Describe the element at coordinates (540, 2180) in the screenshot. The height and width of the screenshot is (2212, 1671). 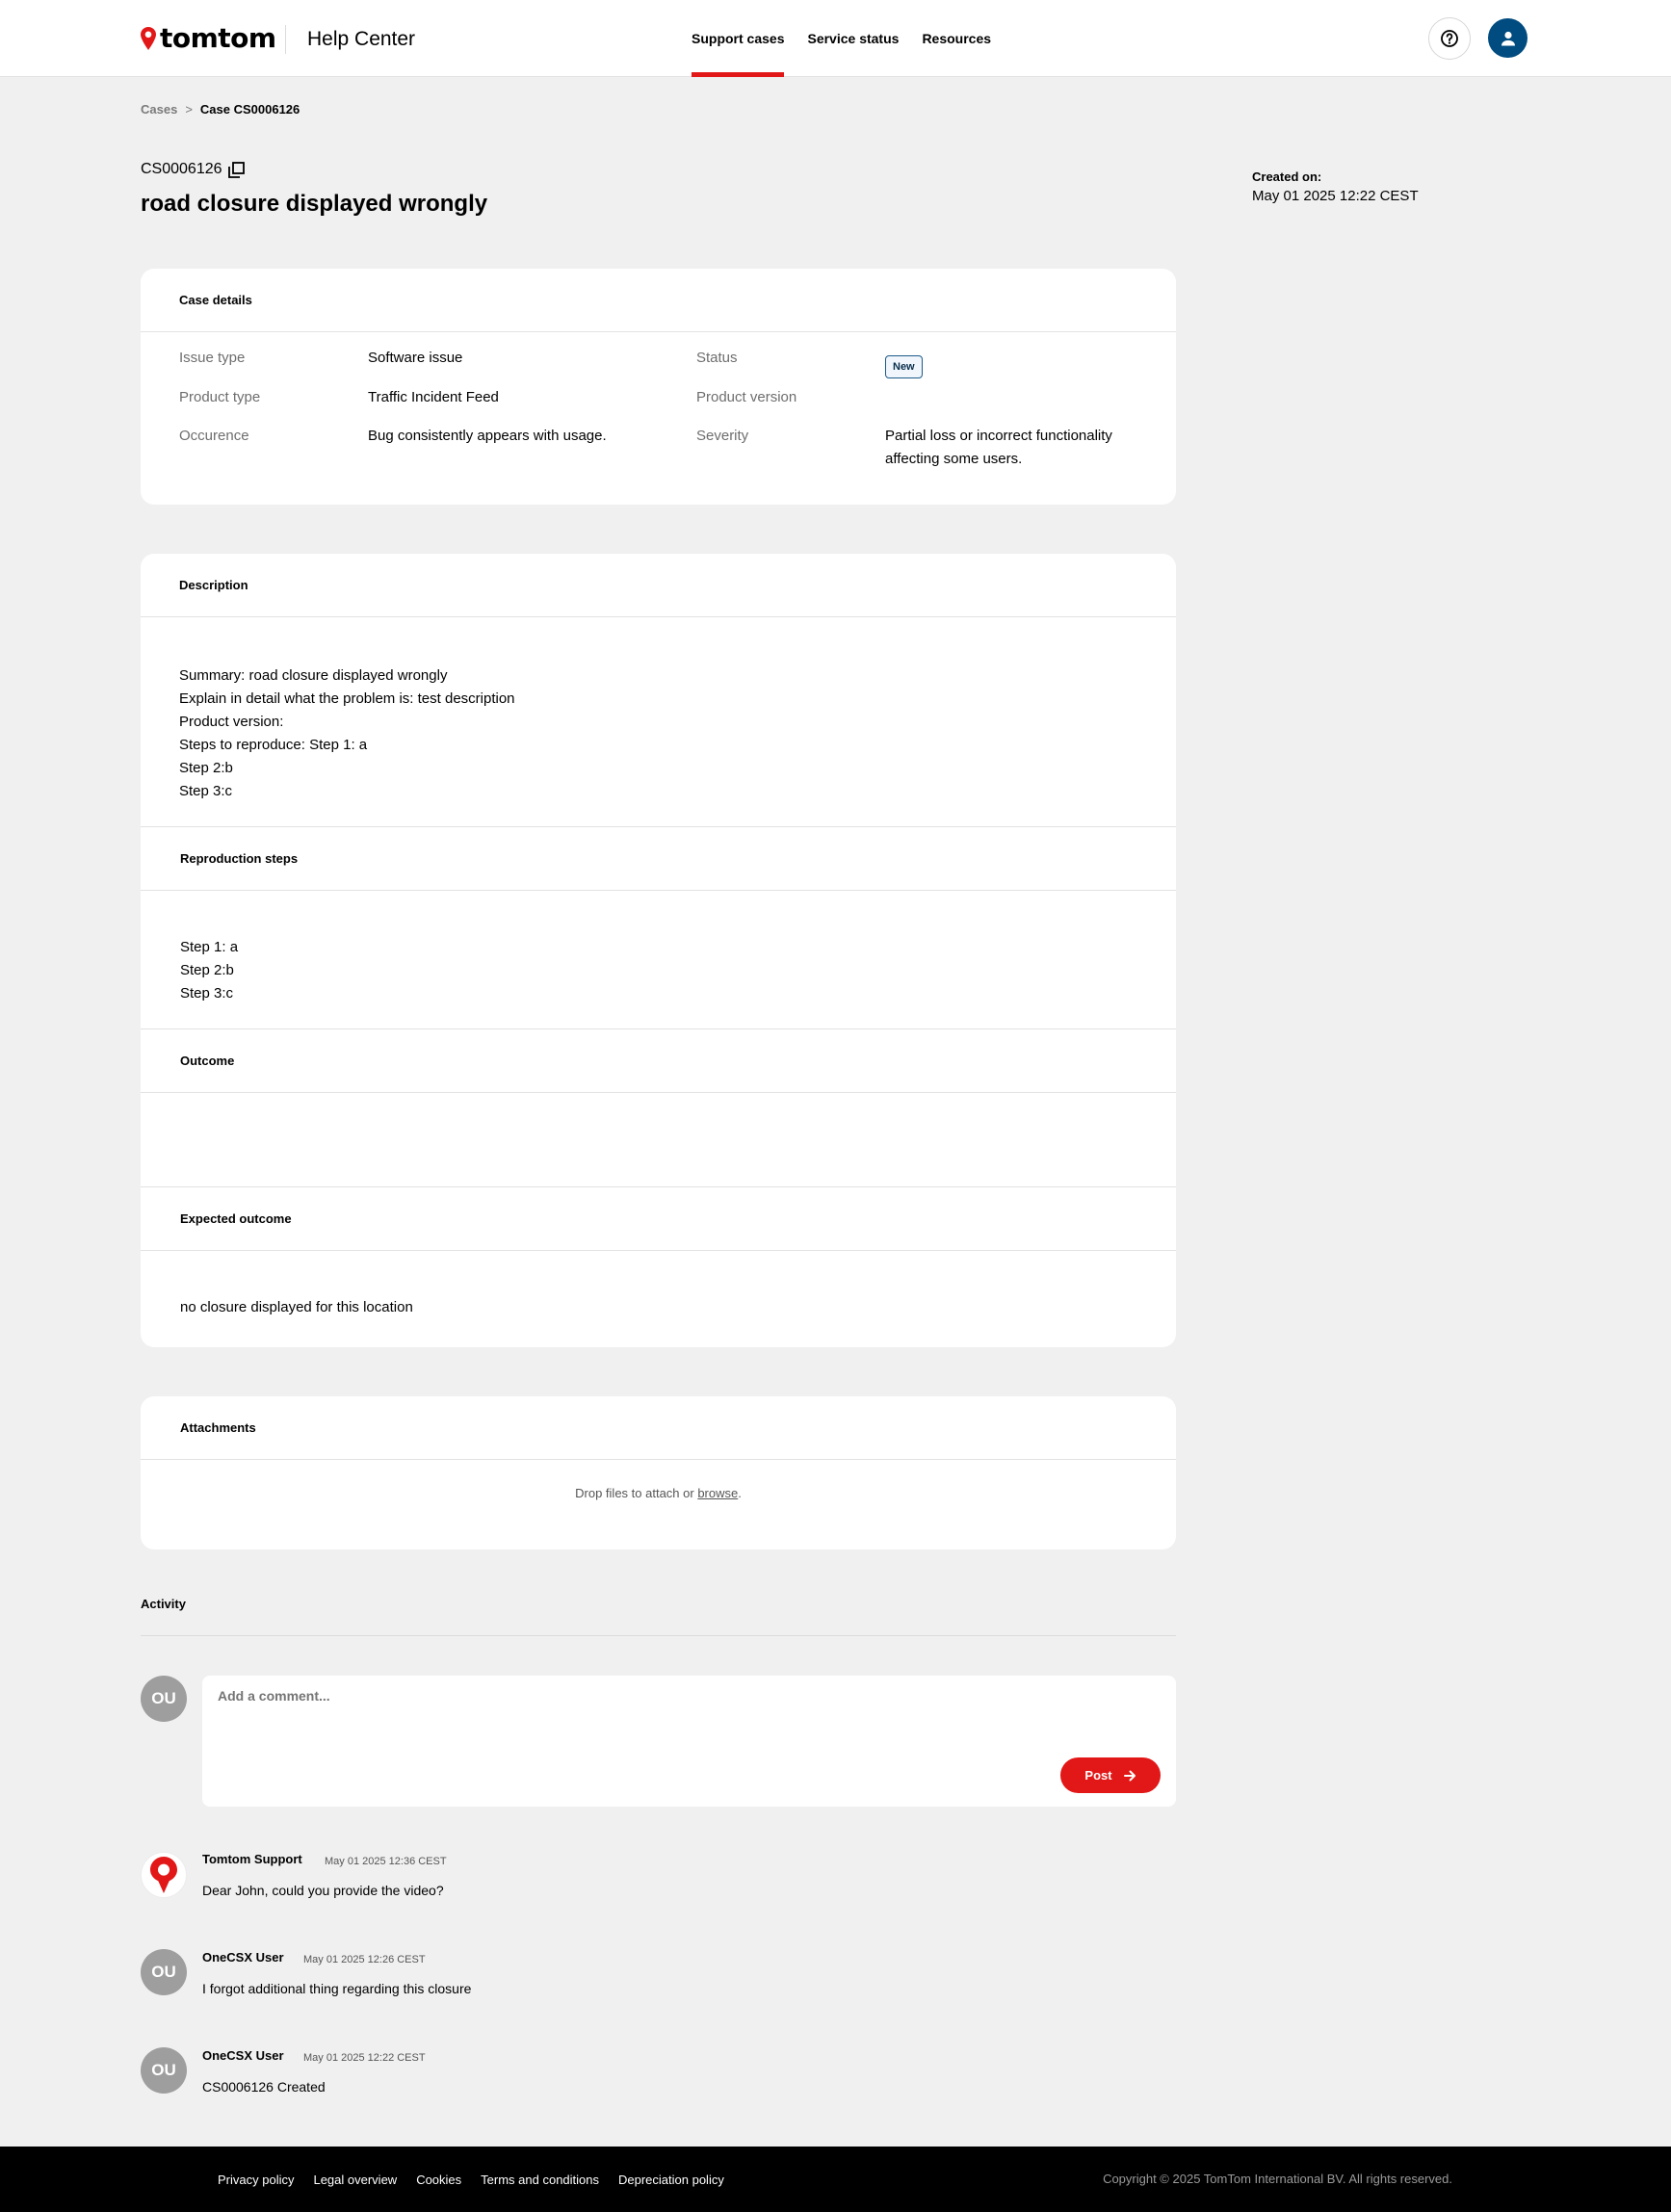
I see `footer-link-terms: Terms and conditions` at that location.